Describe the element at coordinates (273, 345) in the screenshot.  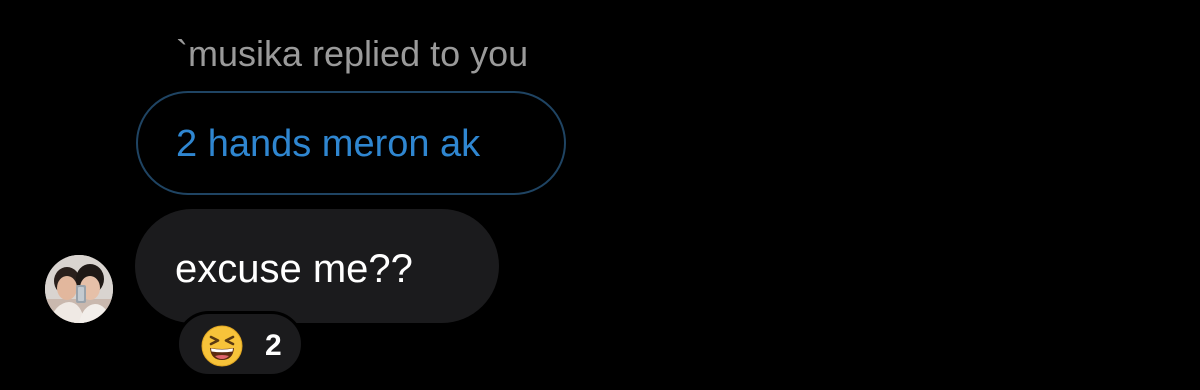
I see `reaction-count: 2` at that location.